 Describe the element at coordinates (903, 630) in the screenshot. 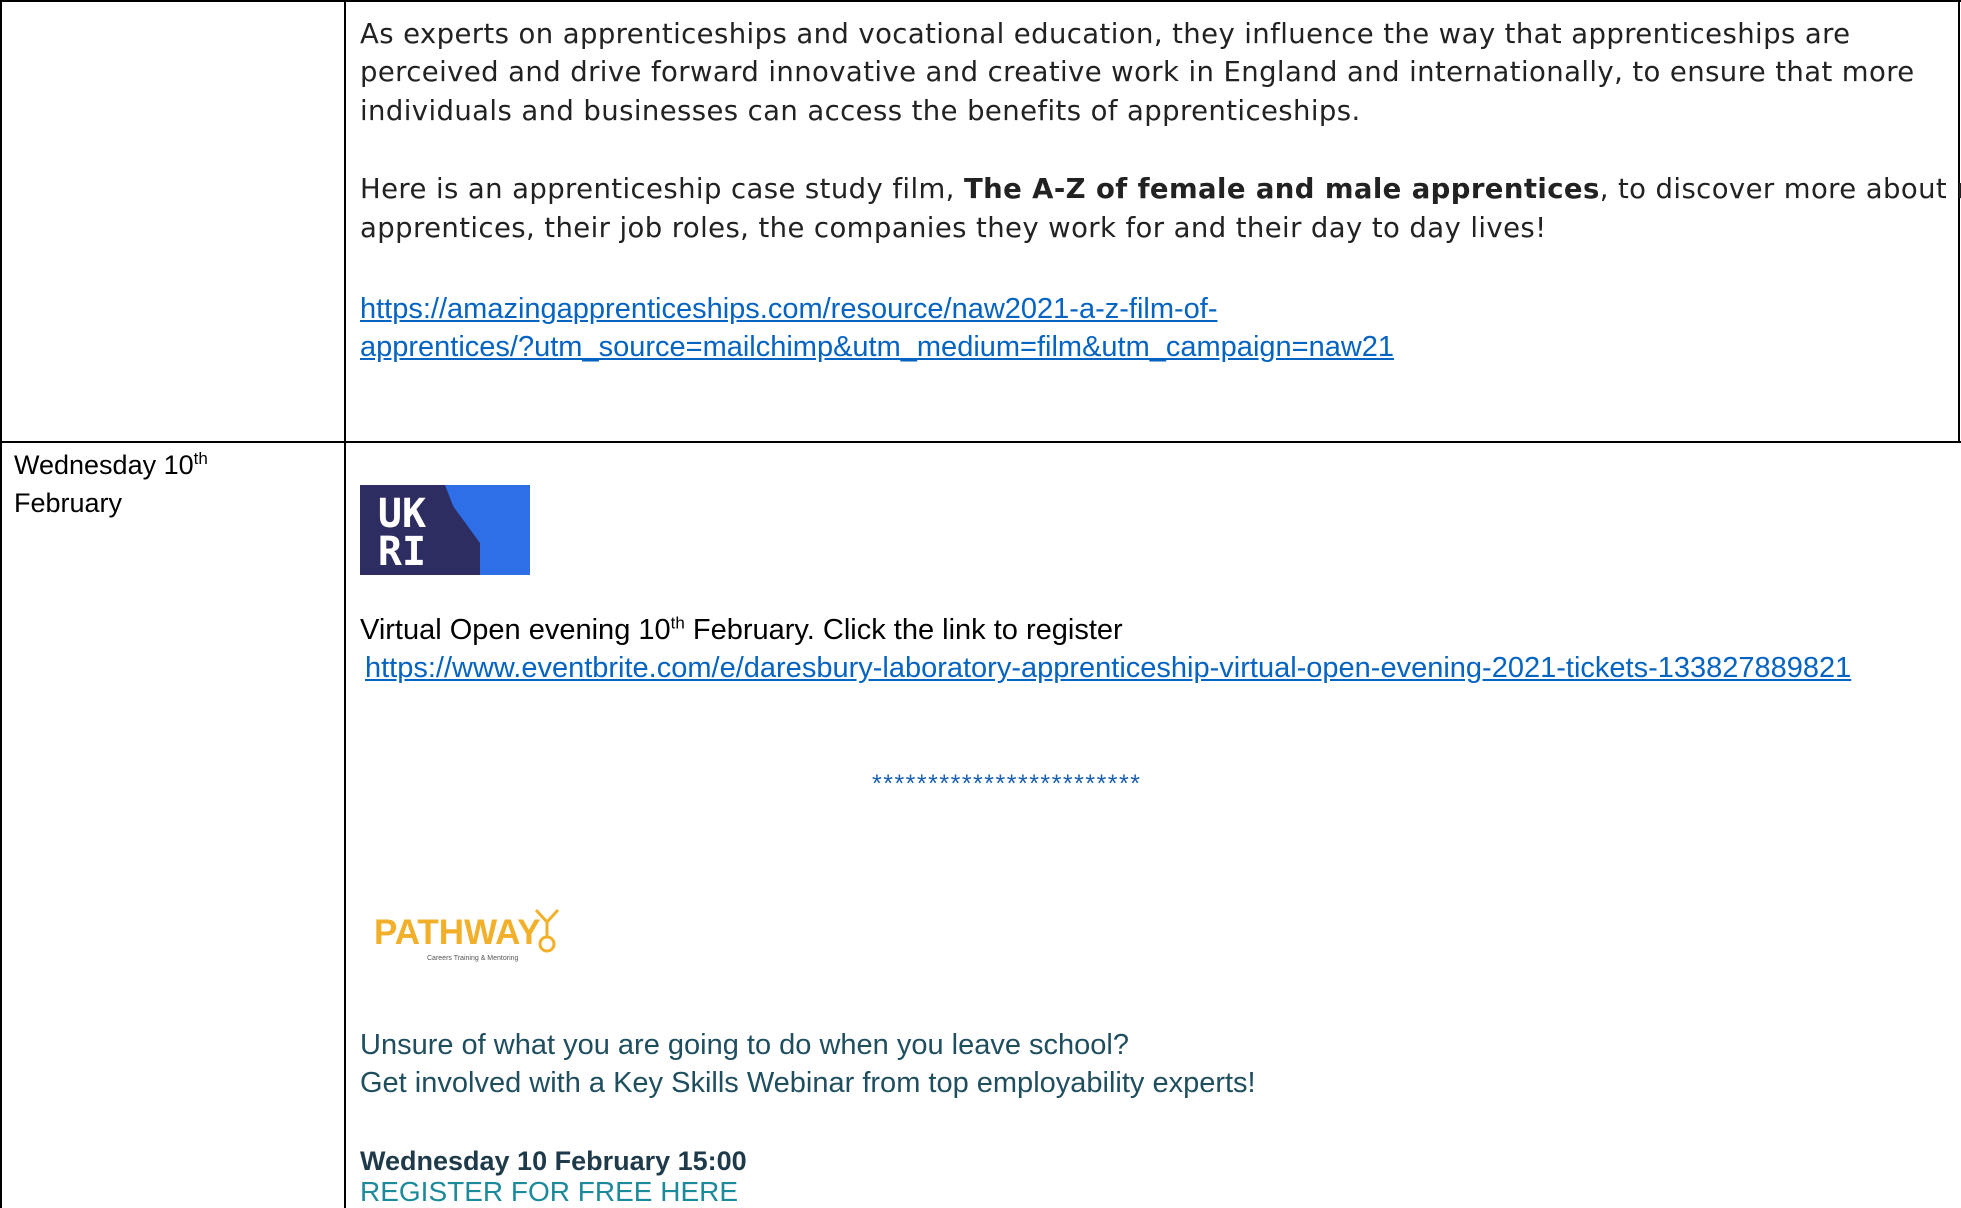

I see `open-evening-text-end: February. Click the link to register` at that location.